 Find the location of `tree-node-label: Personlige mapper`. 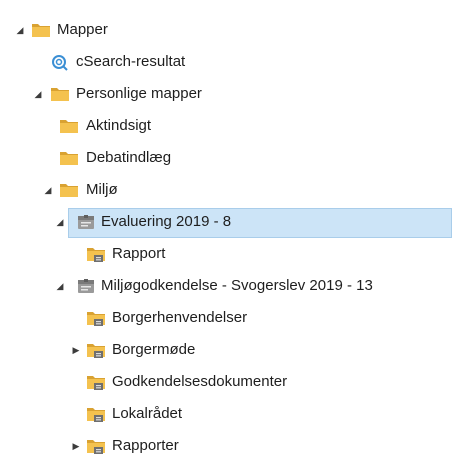

tree-node-label: Personlige mapper is located at coordinates (139, 93).